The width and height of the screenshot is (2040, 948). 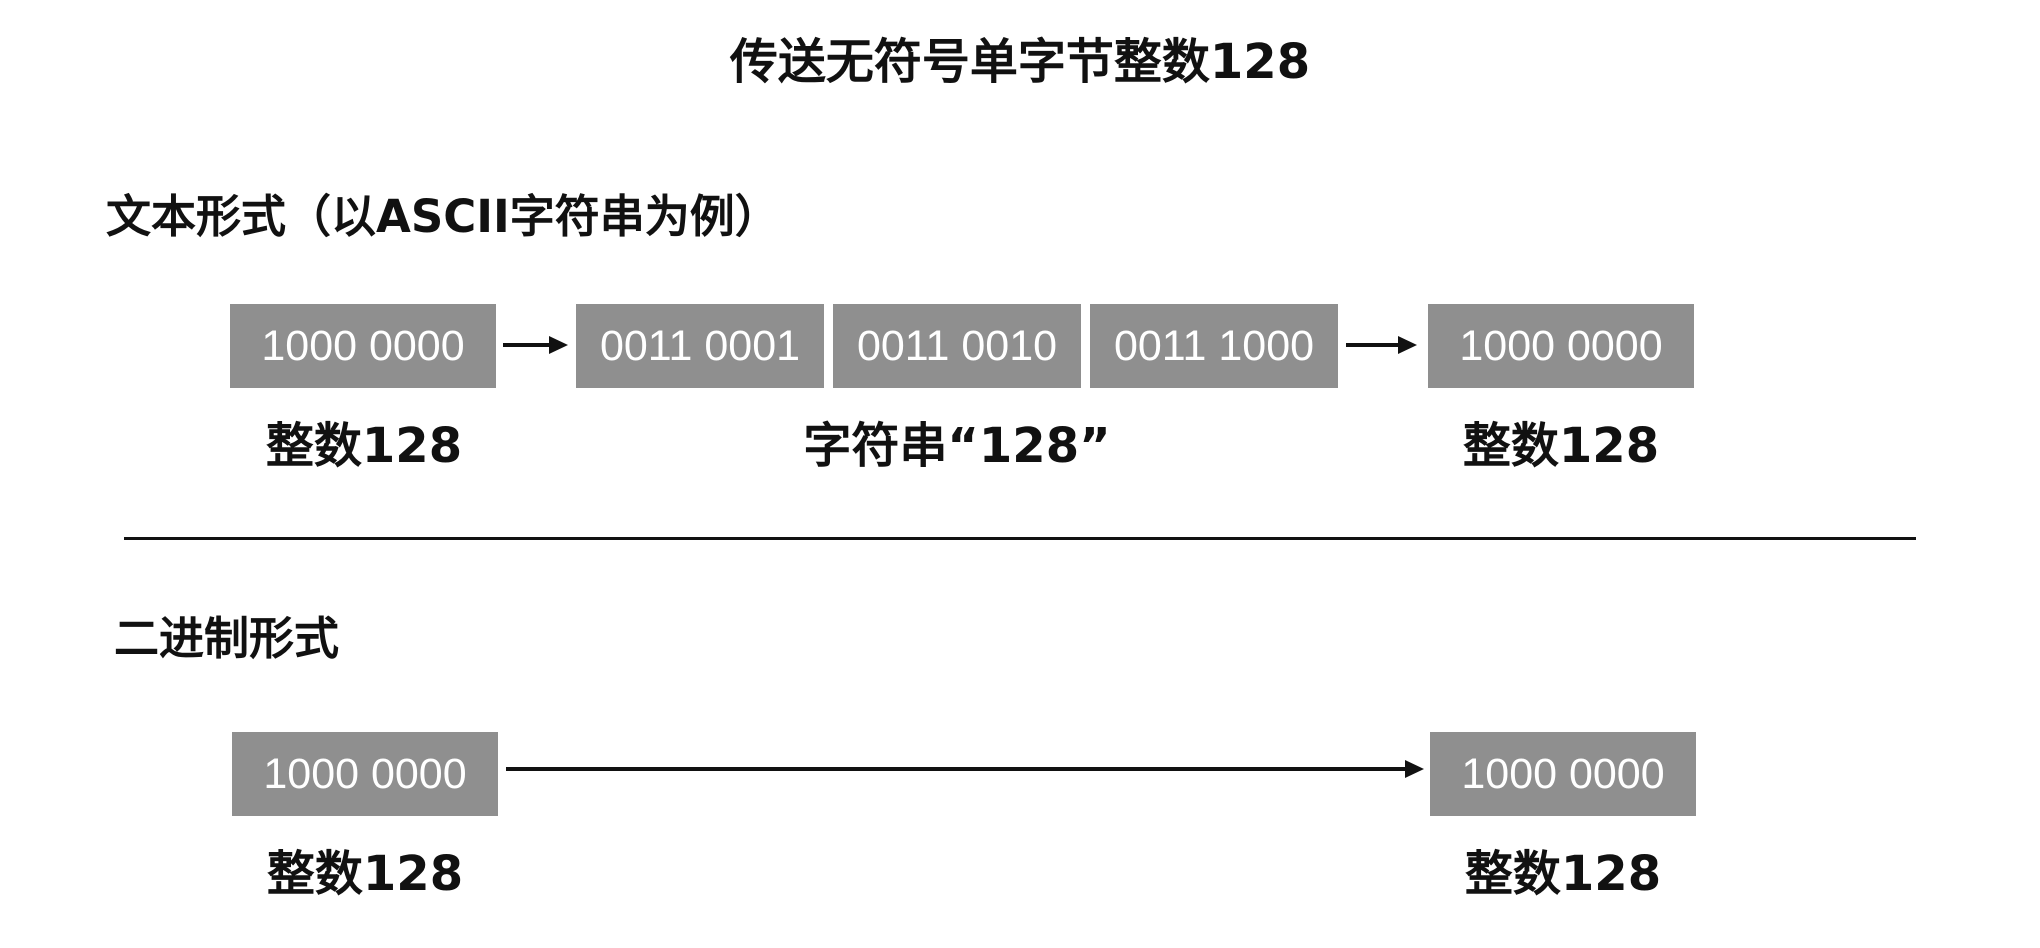 I want to click on arrow-binary-direct, so click(x=965, y=769).